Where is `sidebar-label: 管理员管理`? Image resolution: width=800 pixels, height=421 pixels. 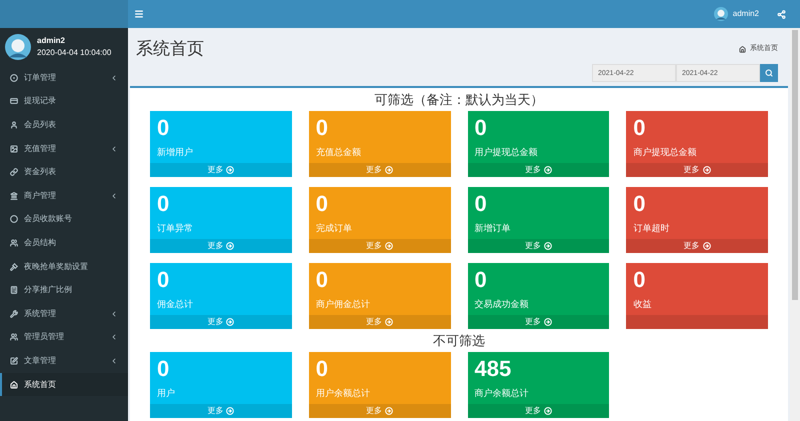
sidebar-label: 管理员管理 is located at coordinates (44, 337).